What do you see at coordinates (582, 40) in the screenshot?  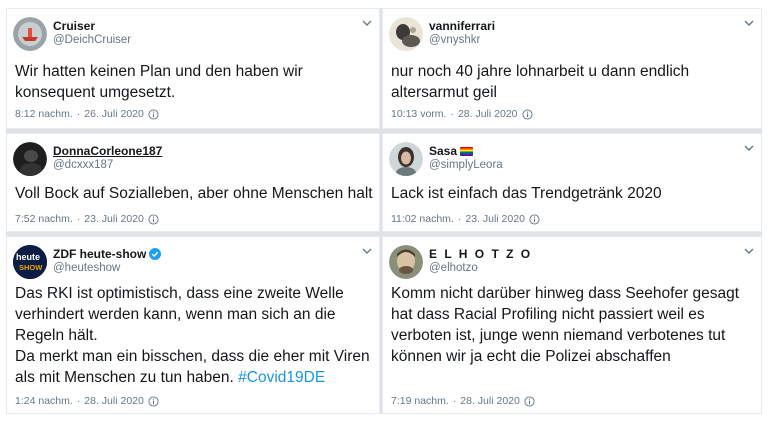 I see `user-handle: @vnyshkr` at bounding box center [582, 40].